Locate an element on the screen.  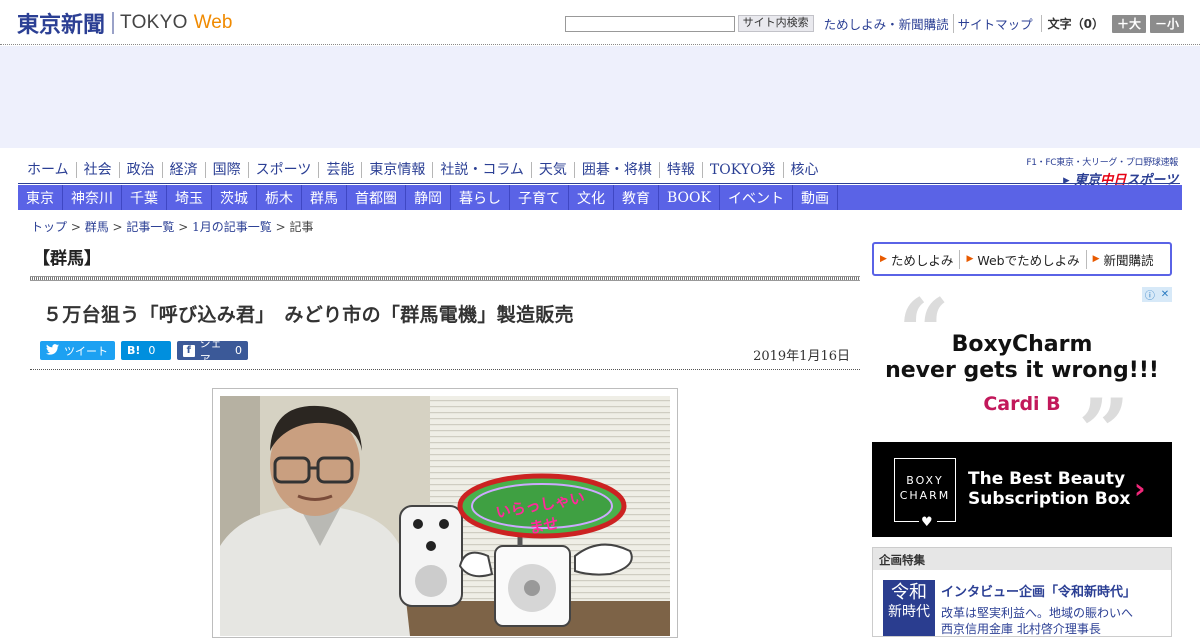
feature-title-link: インタビュー企画「令和新時代」 is located at coordinates (1038, 590).